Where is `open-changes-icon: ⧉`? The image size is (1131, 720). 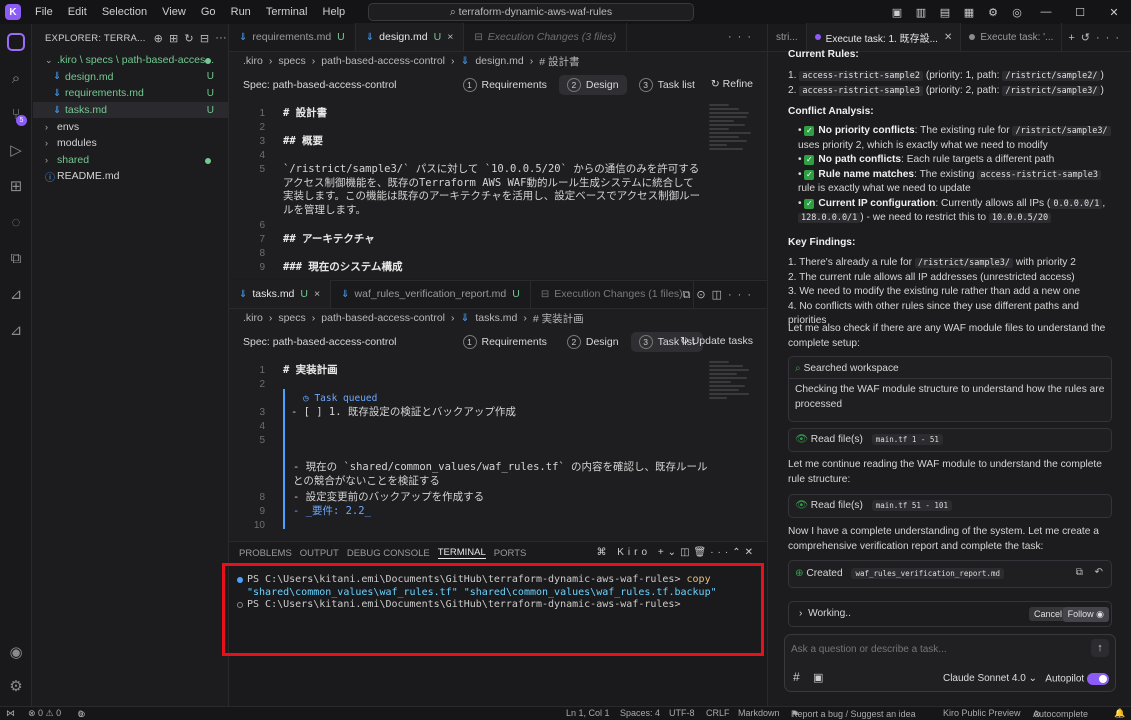 open-changes-icon: ⧉ is located at coordinates (690, 295).